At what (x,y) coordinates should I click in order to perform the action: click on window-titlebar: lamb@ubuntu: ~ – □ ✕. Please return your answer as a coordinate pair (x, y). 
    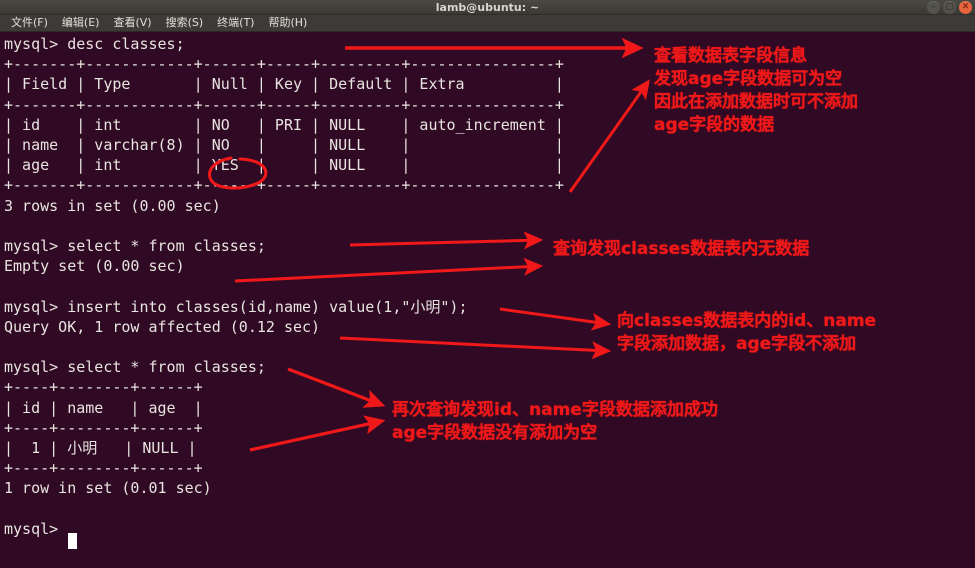
    Looking at the image, I should click on (487, 7).